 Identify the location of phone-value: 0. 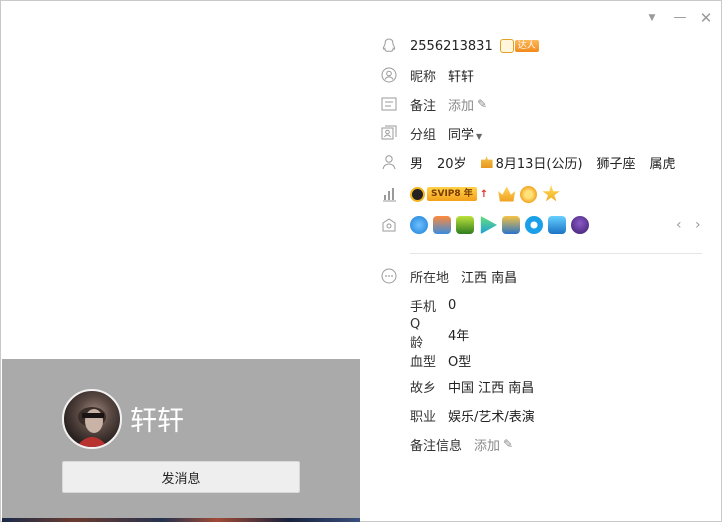
(452, 305).